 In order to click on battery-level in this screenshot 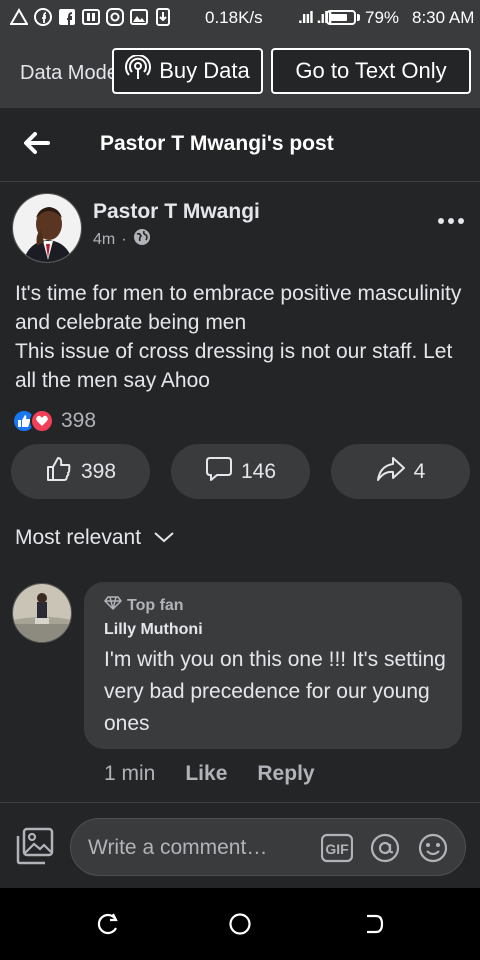, I will do `click(338, 17)`.